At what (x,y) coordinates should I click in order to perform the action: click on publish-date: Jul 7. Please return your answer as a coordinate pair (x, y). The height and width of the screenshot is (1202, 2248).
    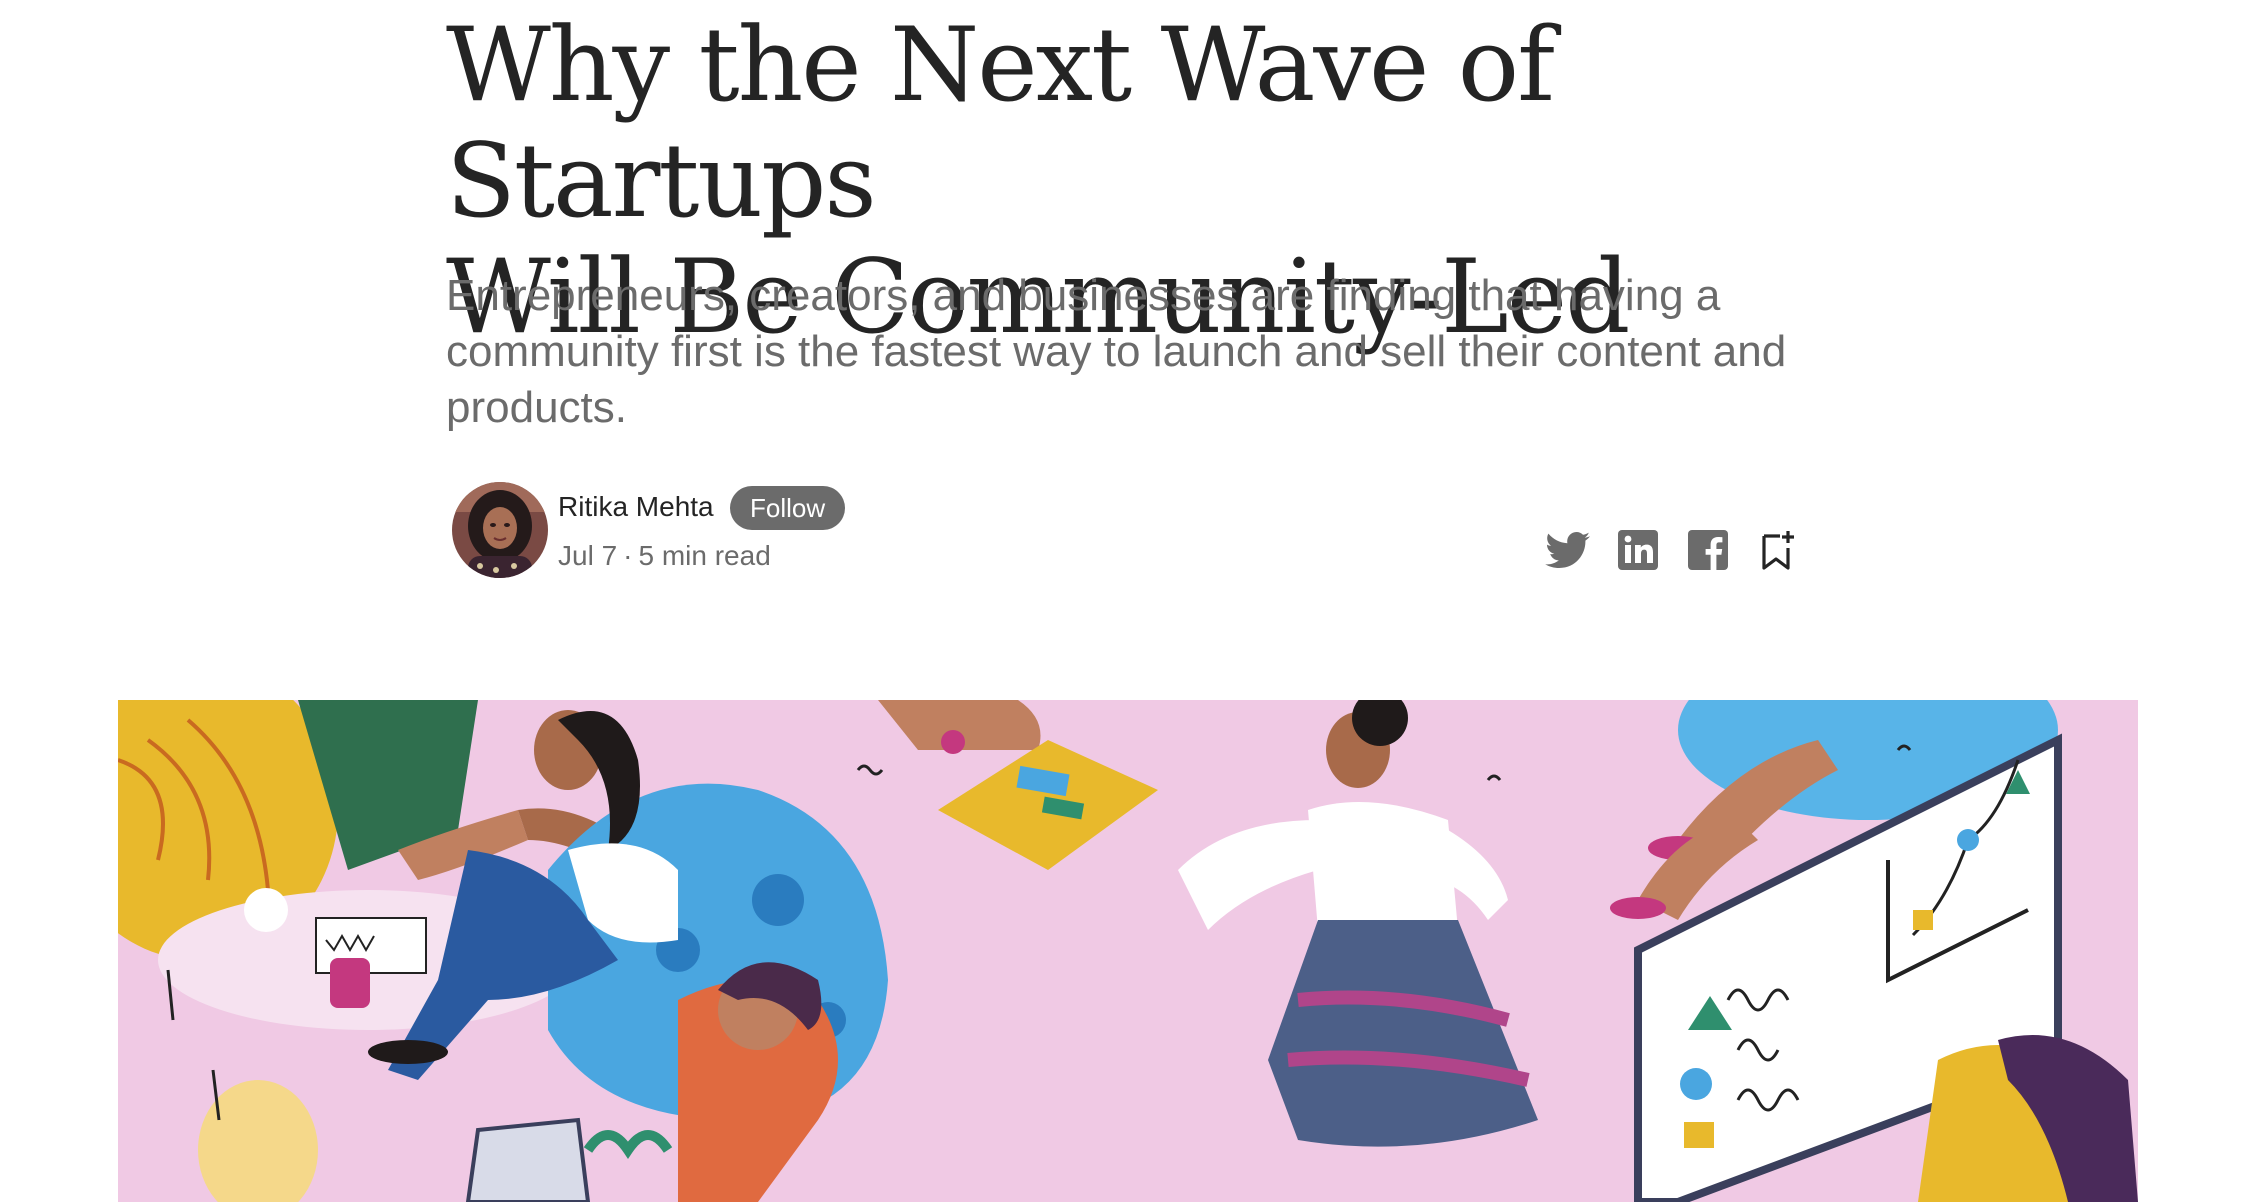
    Looking at the image, I should click on (588, 555).